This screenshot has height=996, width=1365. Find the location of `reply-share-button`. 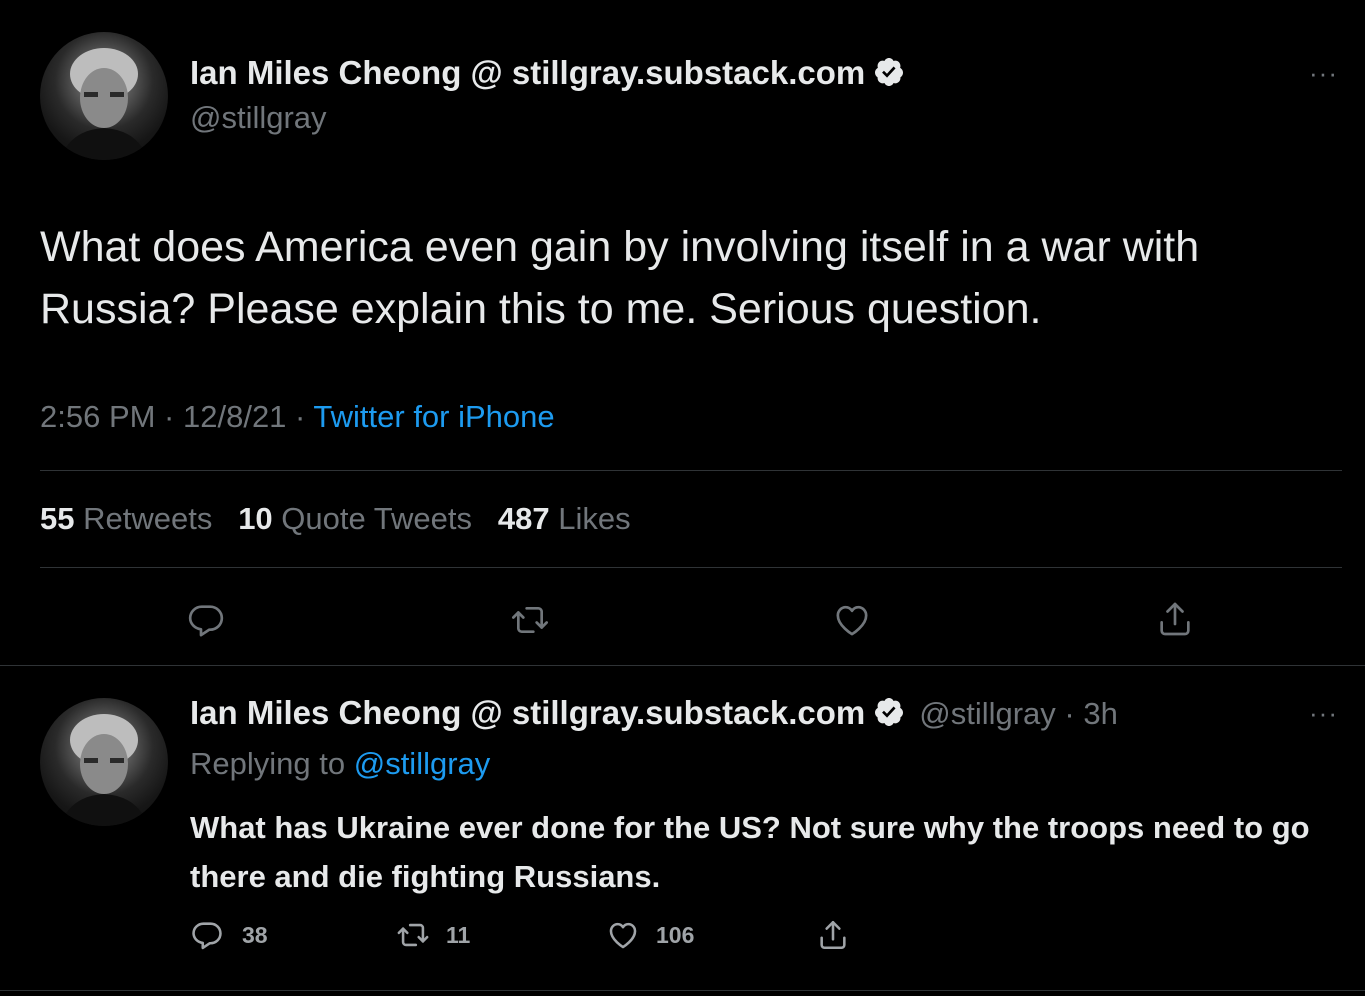

reply-share-button is located at coordinates (833, 937).